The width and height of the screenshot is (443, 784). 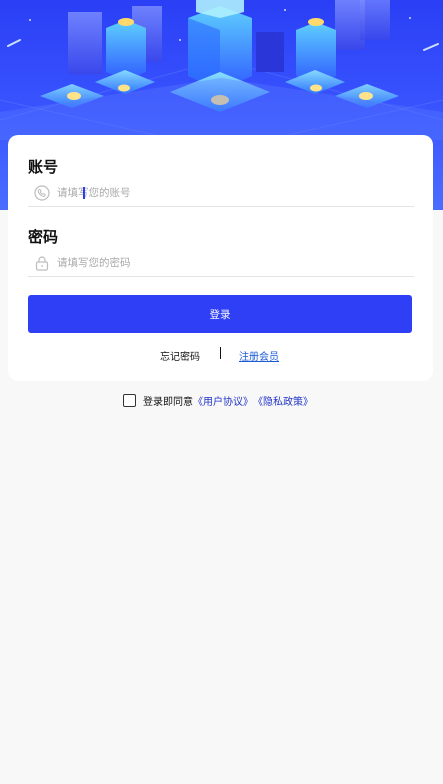 I want to click on password-field-row, so click(x=221, y=263).